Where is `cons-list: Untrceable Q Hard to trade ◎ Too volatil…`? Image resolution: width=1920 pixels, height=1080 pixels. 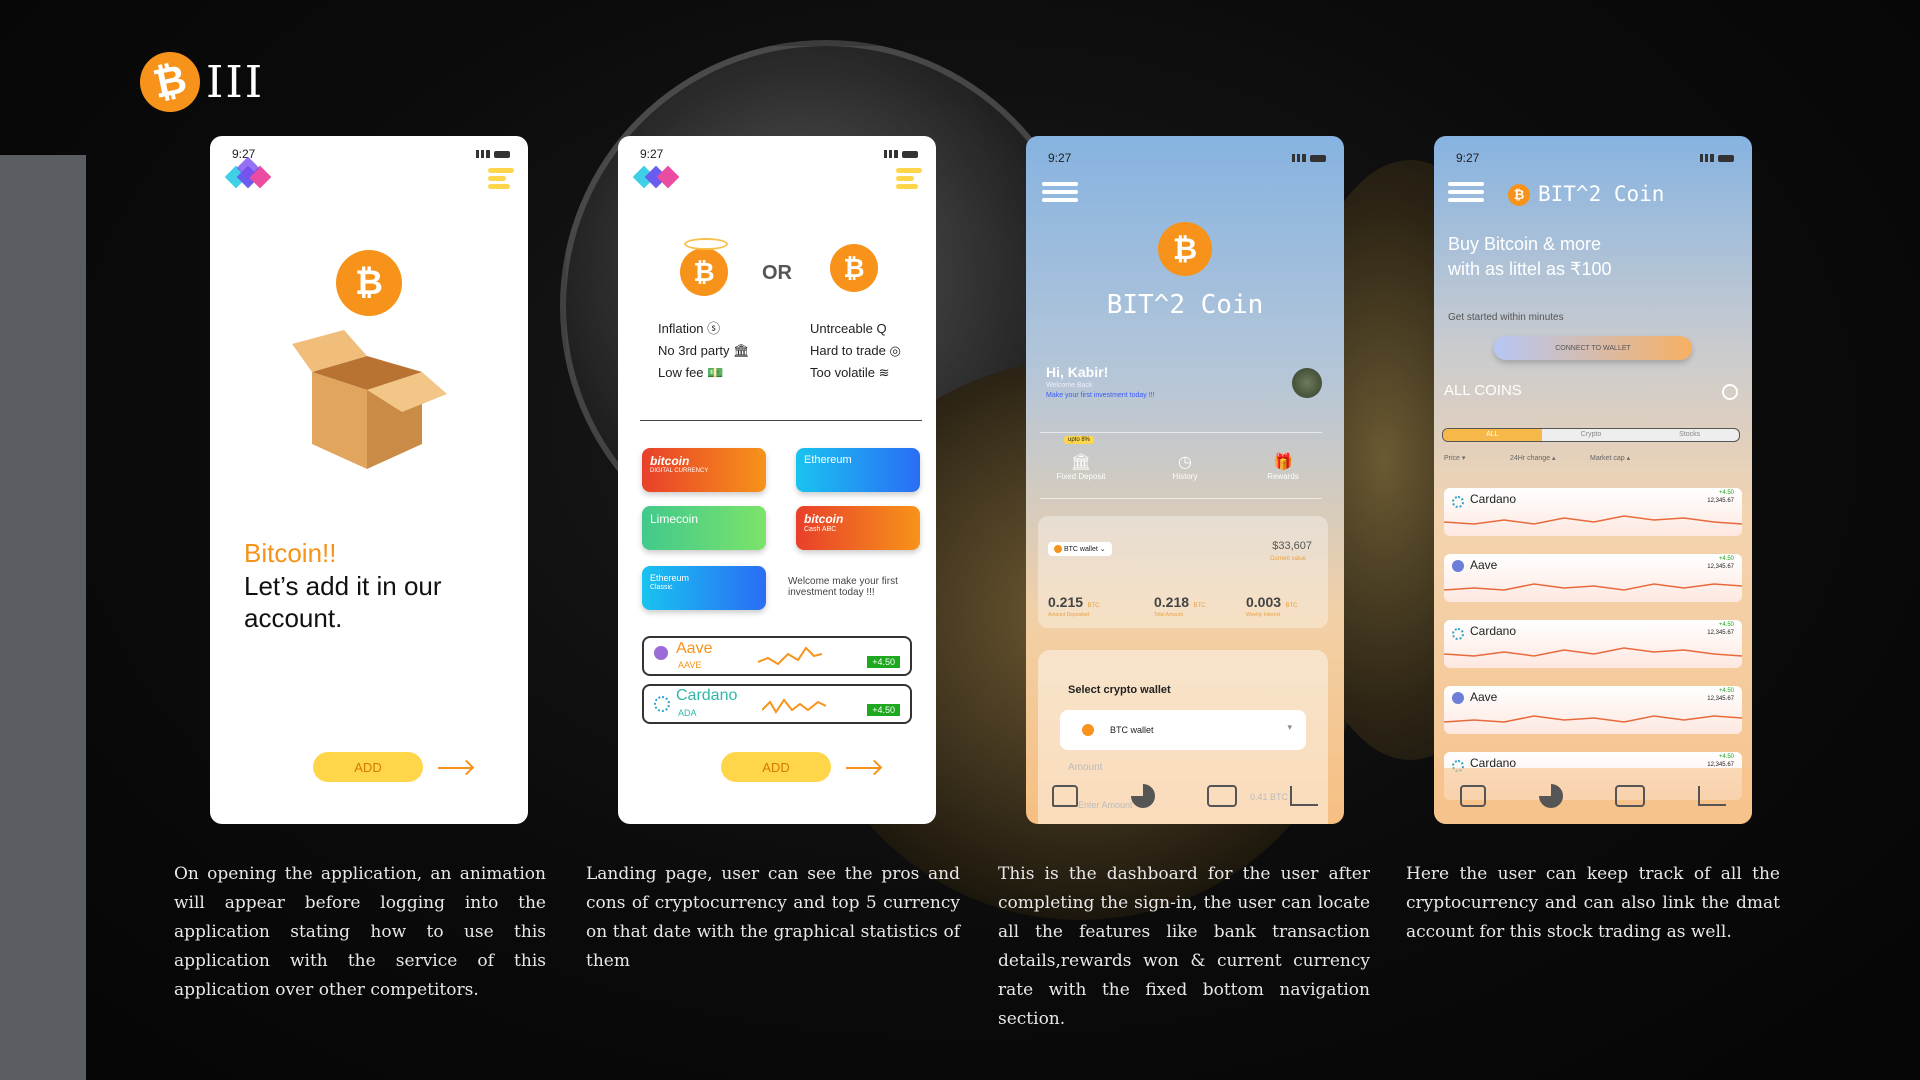
cons-list: Untrceable Q Hard to trade ◎ Too volatil… is located at coordinates (855, 351).